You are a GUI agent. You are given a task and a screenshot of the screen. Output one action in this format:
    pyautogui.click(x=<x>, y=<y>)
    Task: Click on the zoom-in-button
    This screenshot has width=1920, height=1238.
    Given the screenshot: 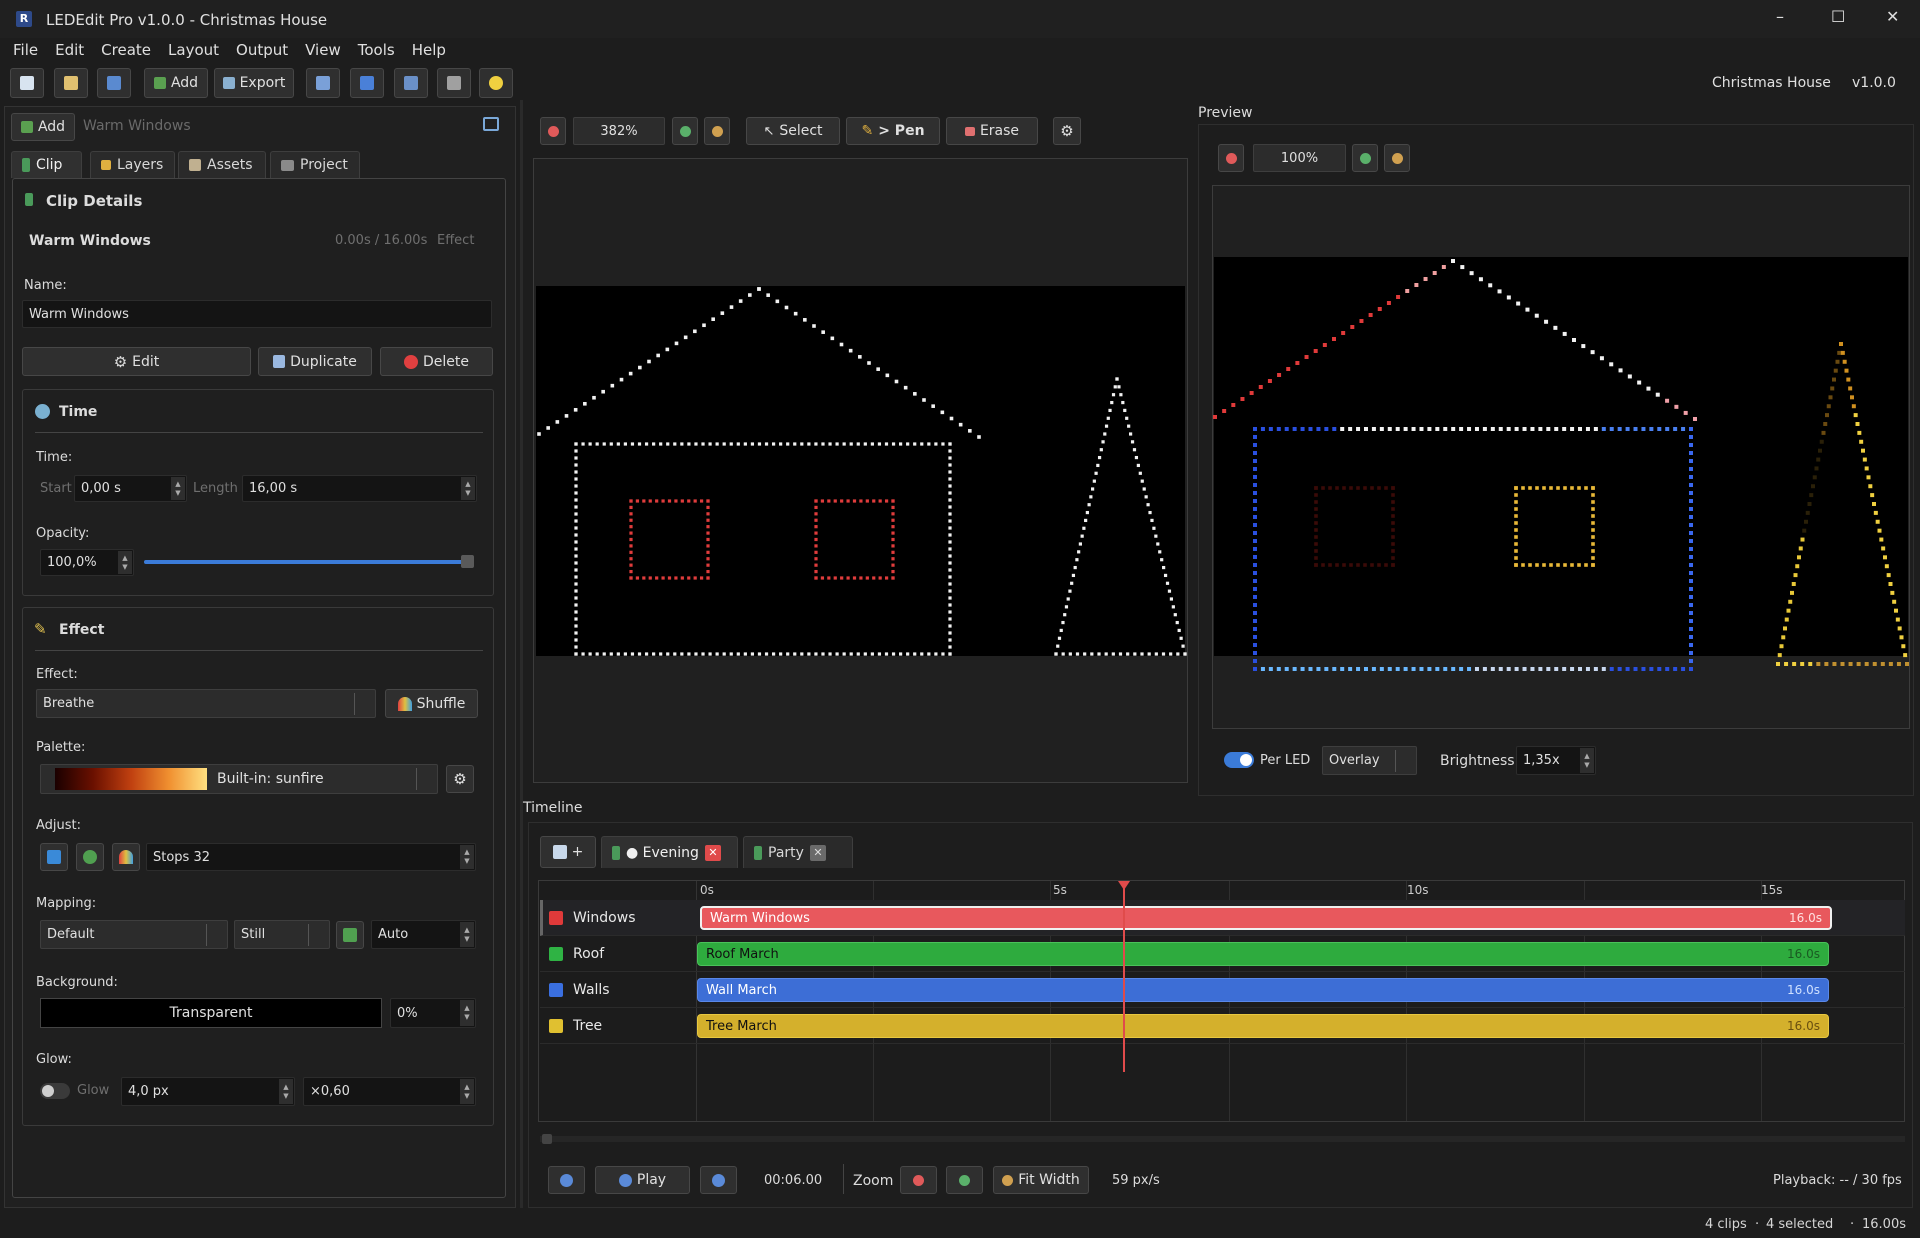 What is the action you would take?
    pyautogui.click(x=685, y=131)
    